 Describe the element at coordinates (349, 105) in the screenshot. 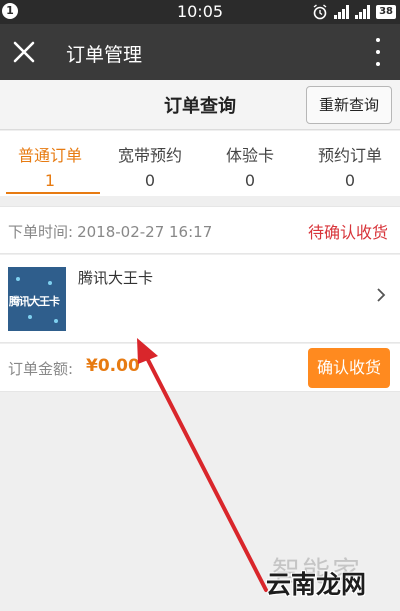

I see `requery-button: 重新查询` at that location.